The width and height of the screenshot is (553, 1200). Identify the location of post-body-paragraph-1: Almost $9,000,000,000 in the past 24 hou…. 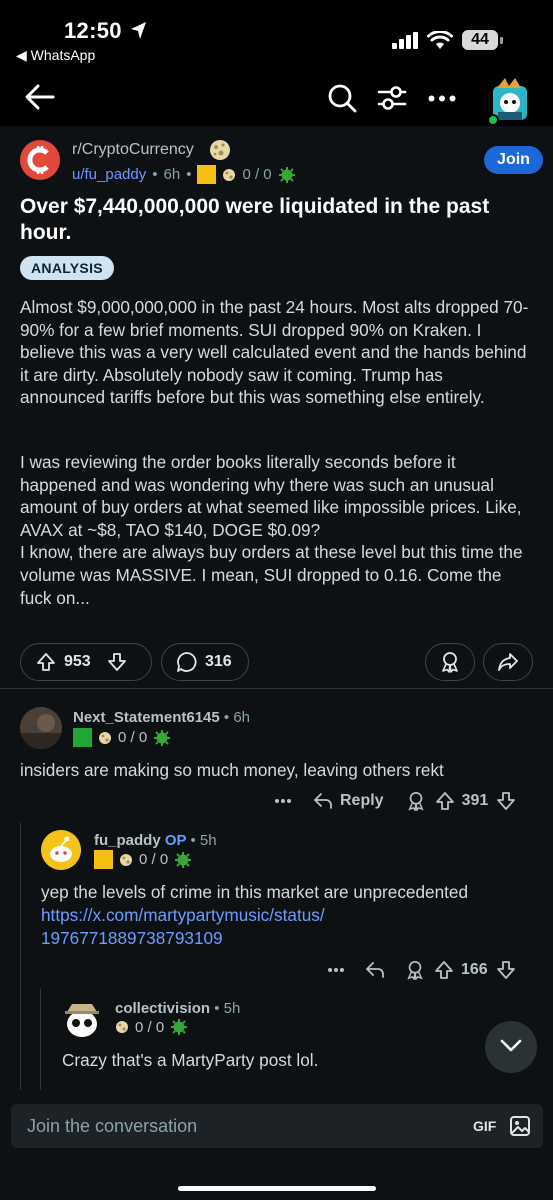
(274, 352).